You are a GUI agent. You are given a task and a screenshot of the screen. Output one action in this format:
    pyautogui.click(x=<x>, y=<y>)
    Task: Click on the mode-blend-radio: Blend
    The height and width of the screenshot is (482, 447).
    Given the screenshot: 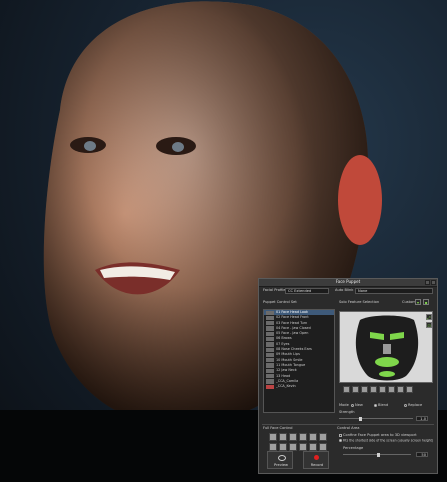 What is the action you would take?
    pyautogui.click(x=381, y=405)
    